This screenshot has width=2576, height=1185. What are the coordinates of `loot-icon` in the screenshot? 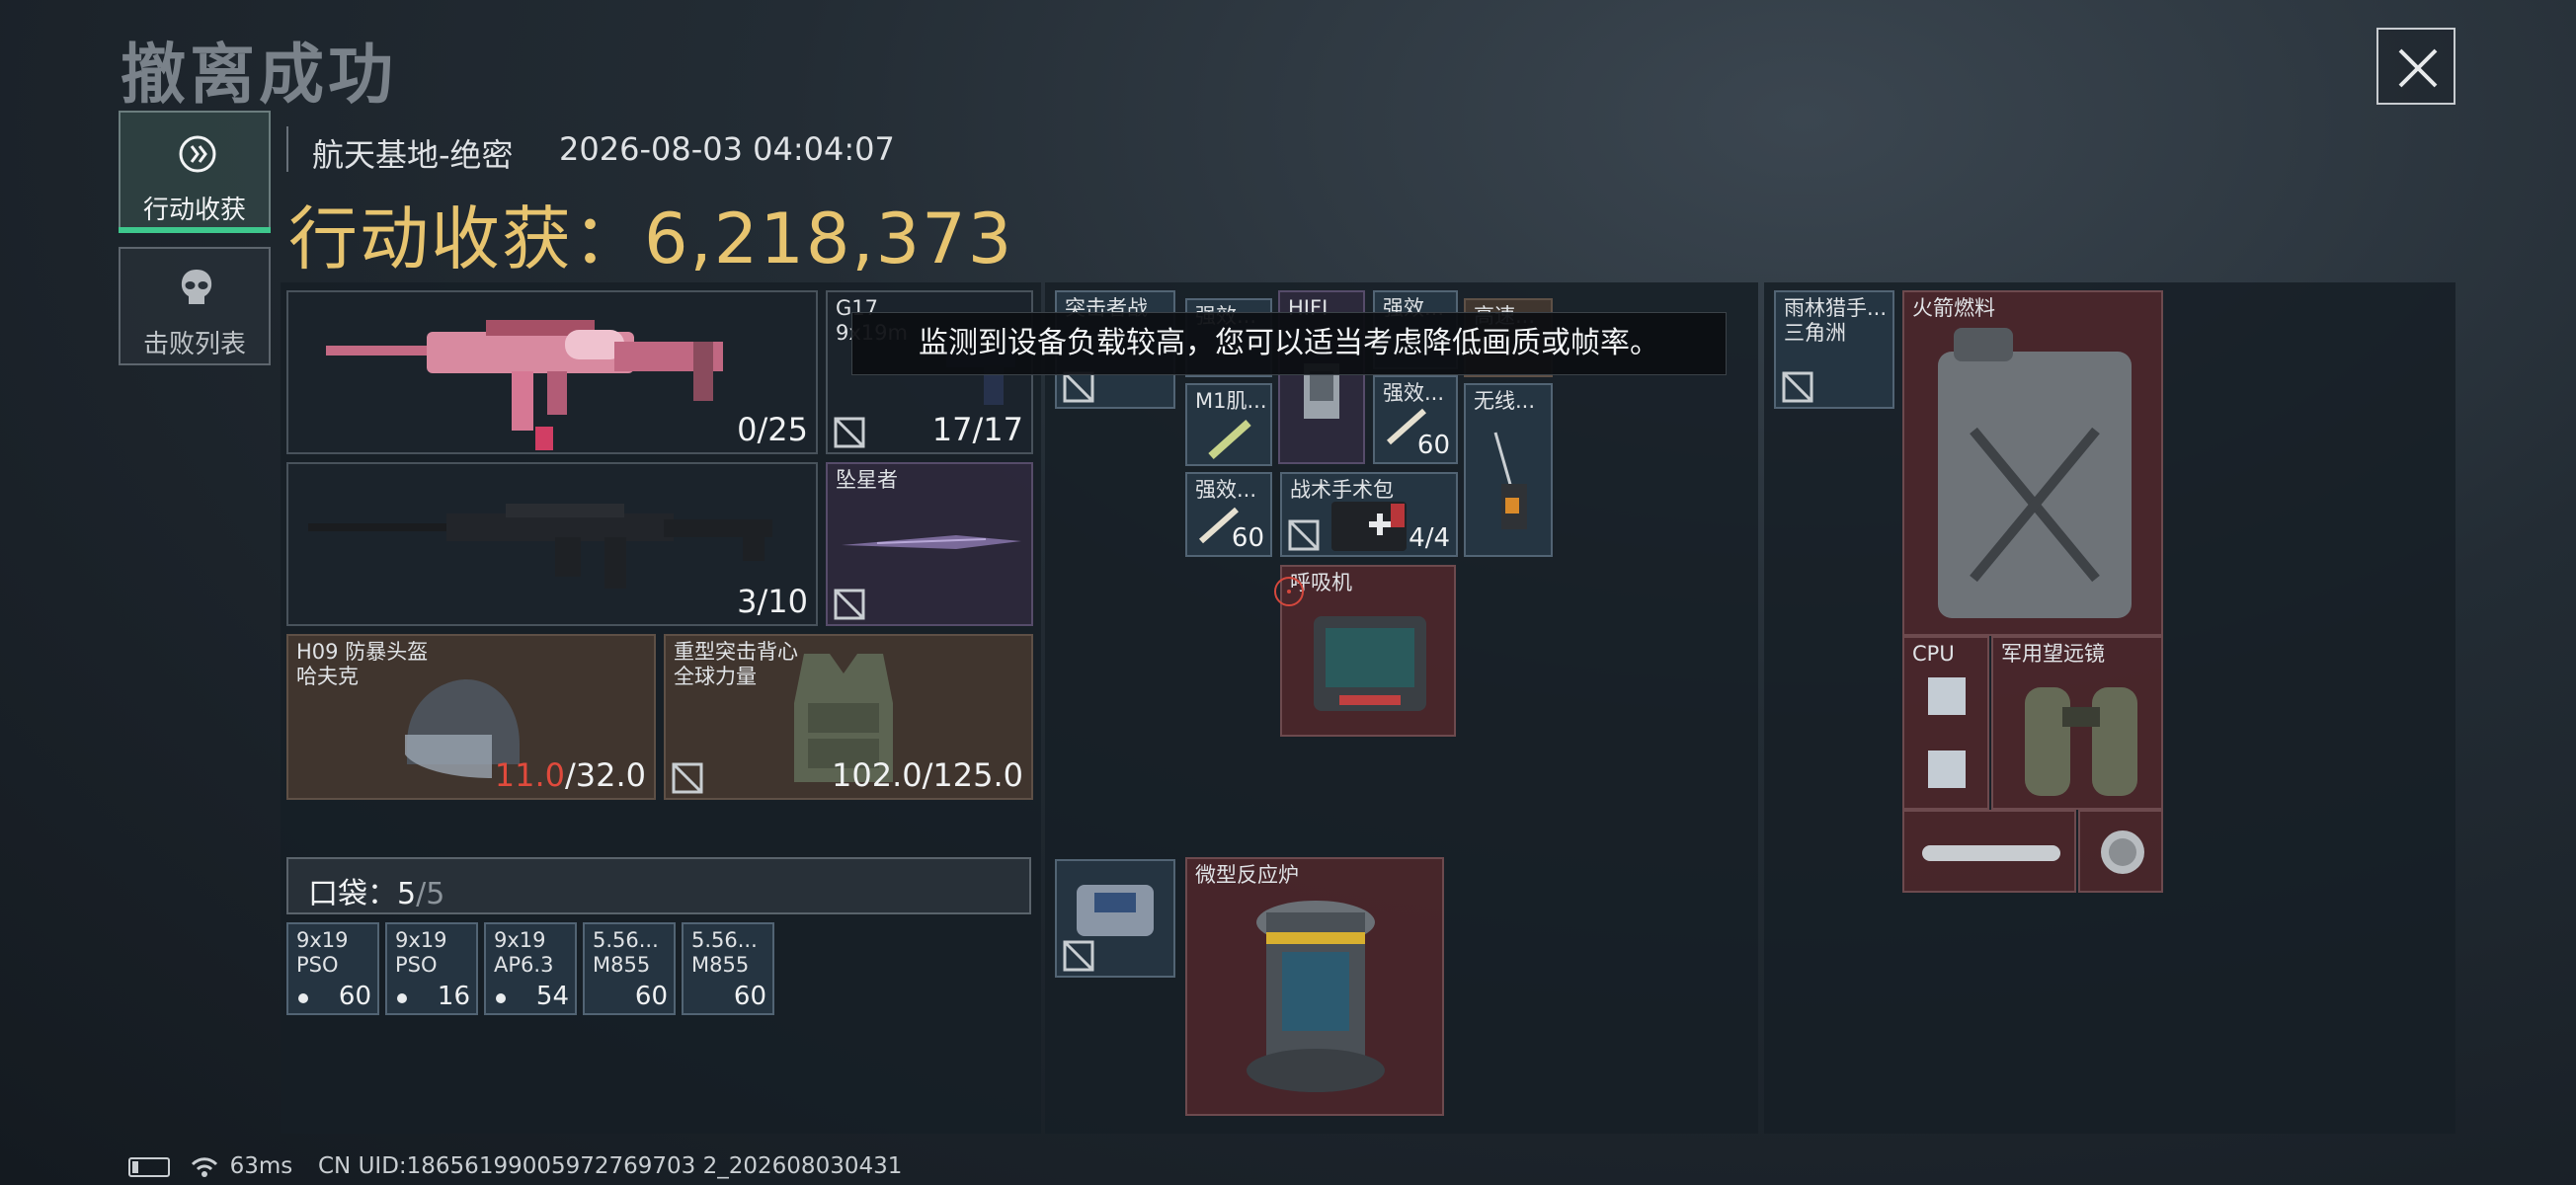 It's located at (197, 154).